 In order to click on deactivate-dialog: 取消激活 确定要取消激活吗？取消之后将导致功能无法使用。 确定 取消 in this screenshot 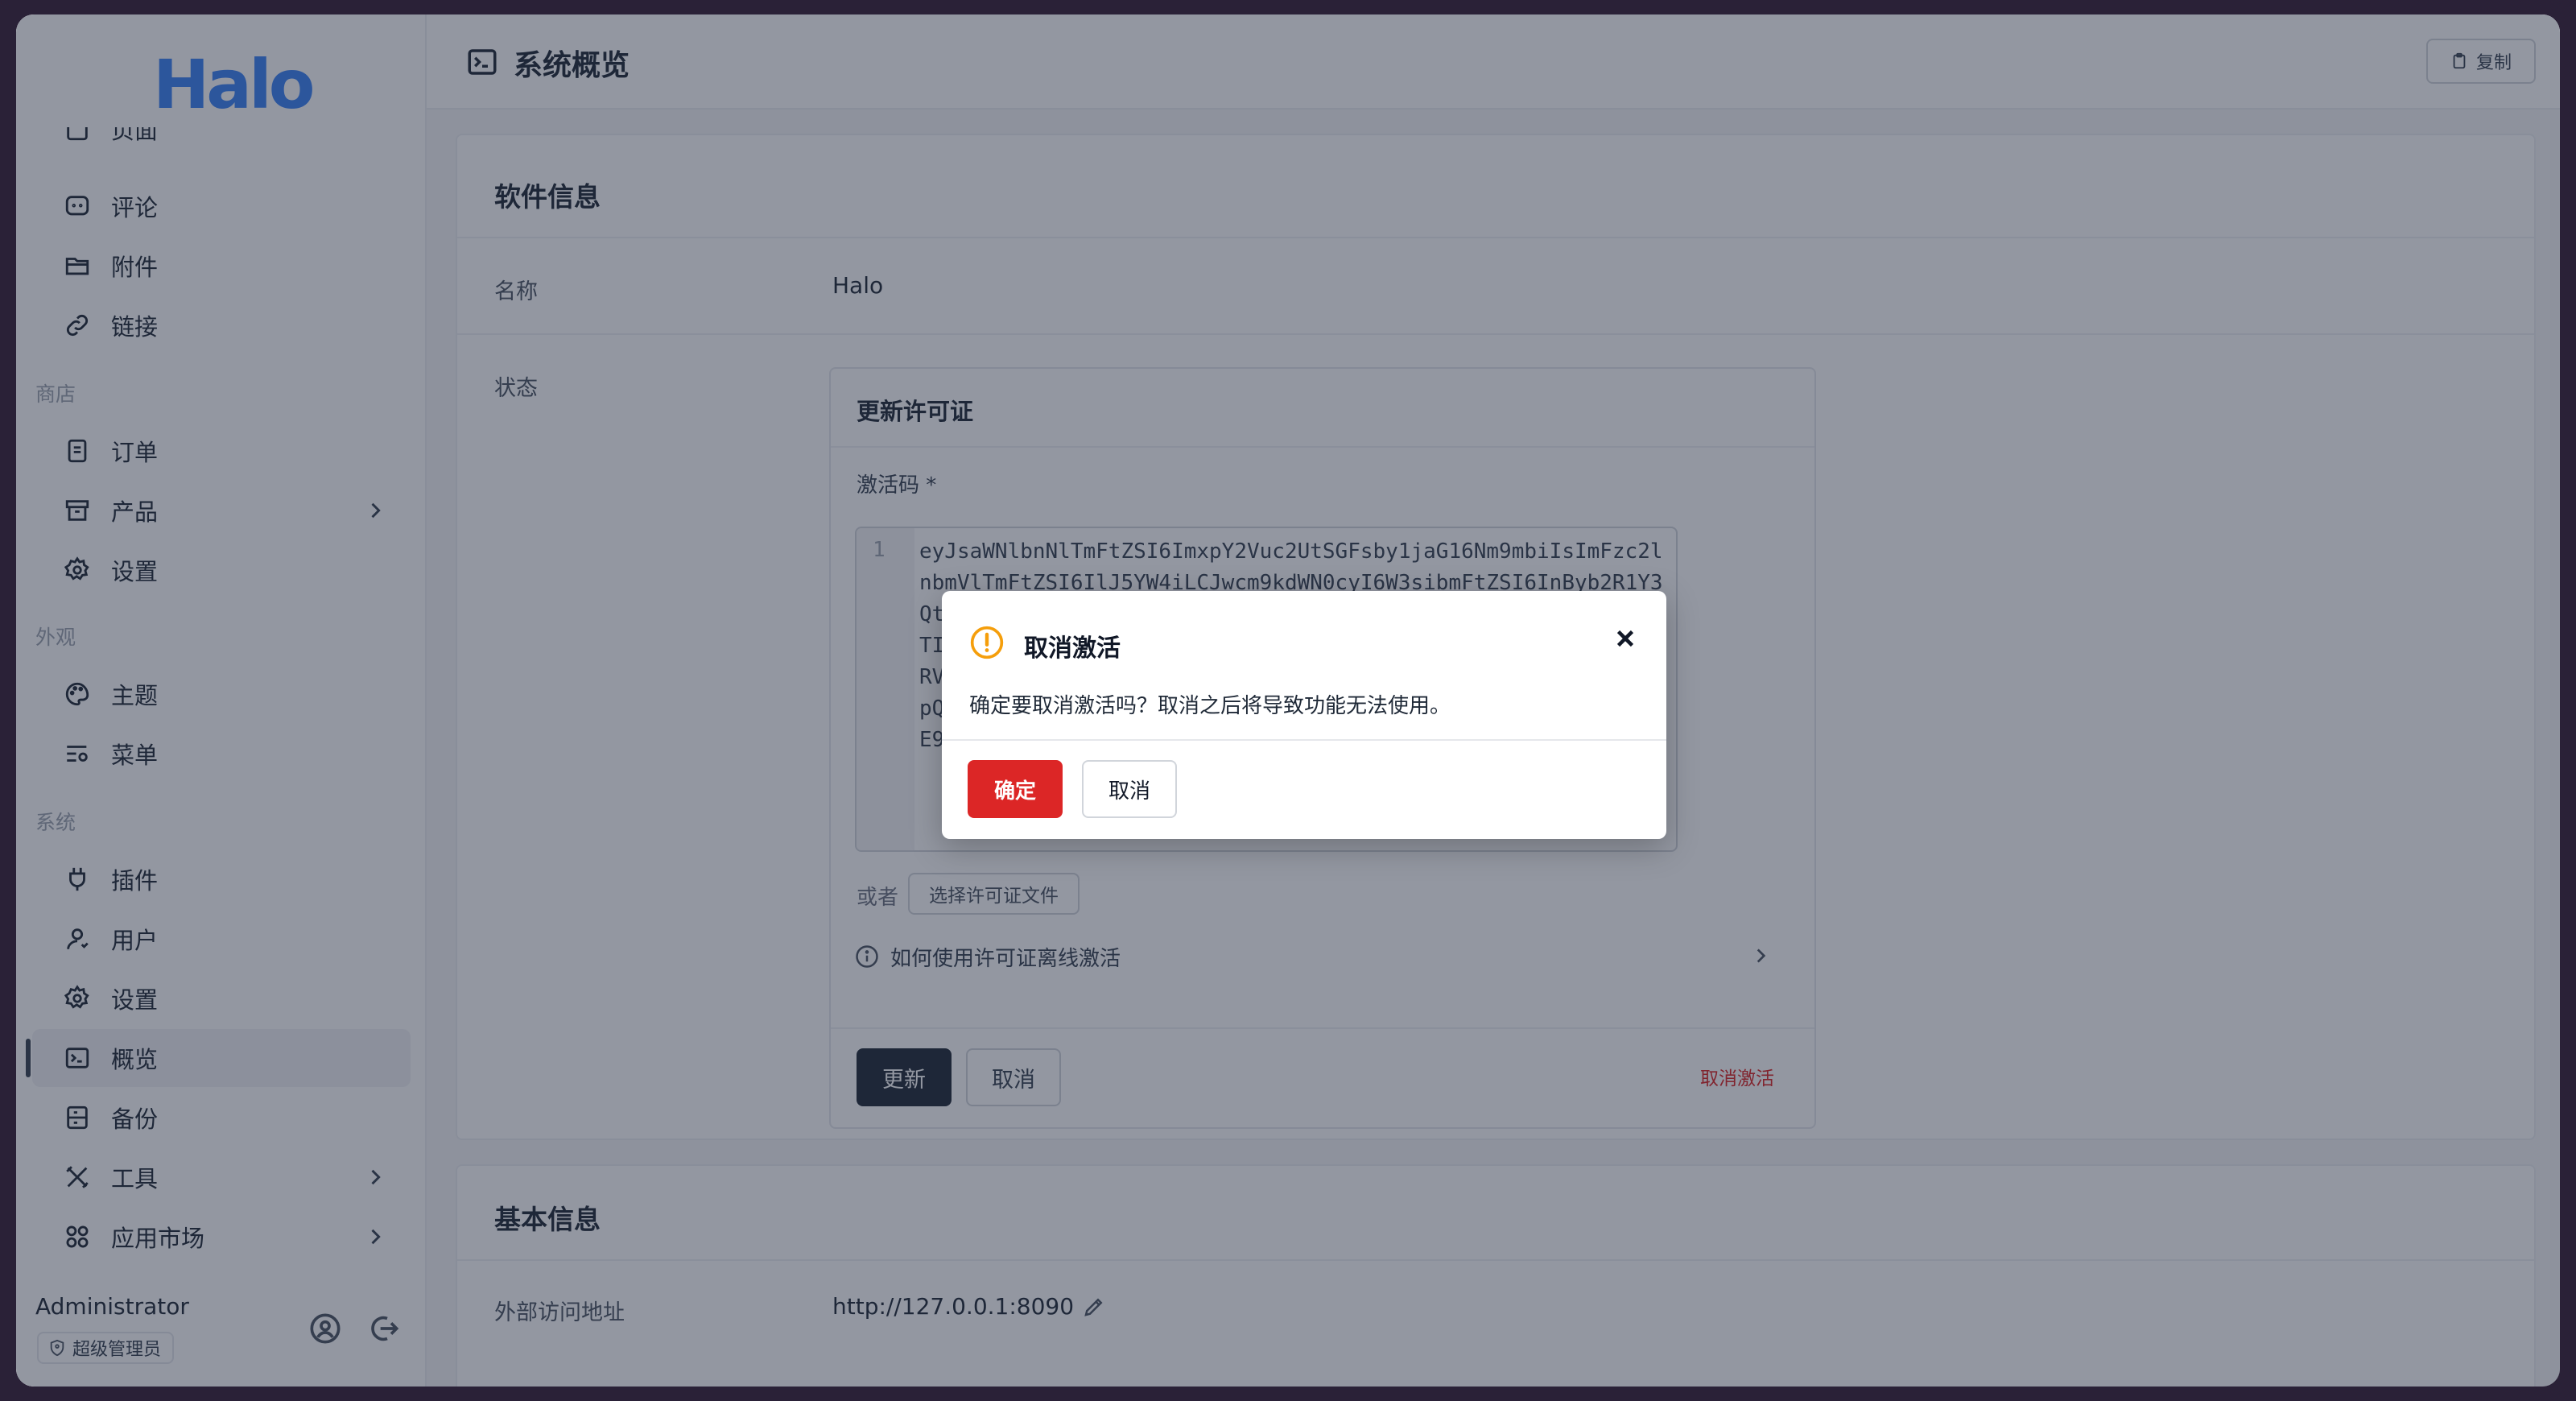, I will do `click(1304, 715)`.